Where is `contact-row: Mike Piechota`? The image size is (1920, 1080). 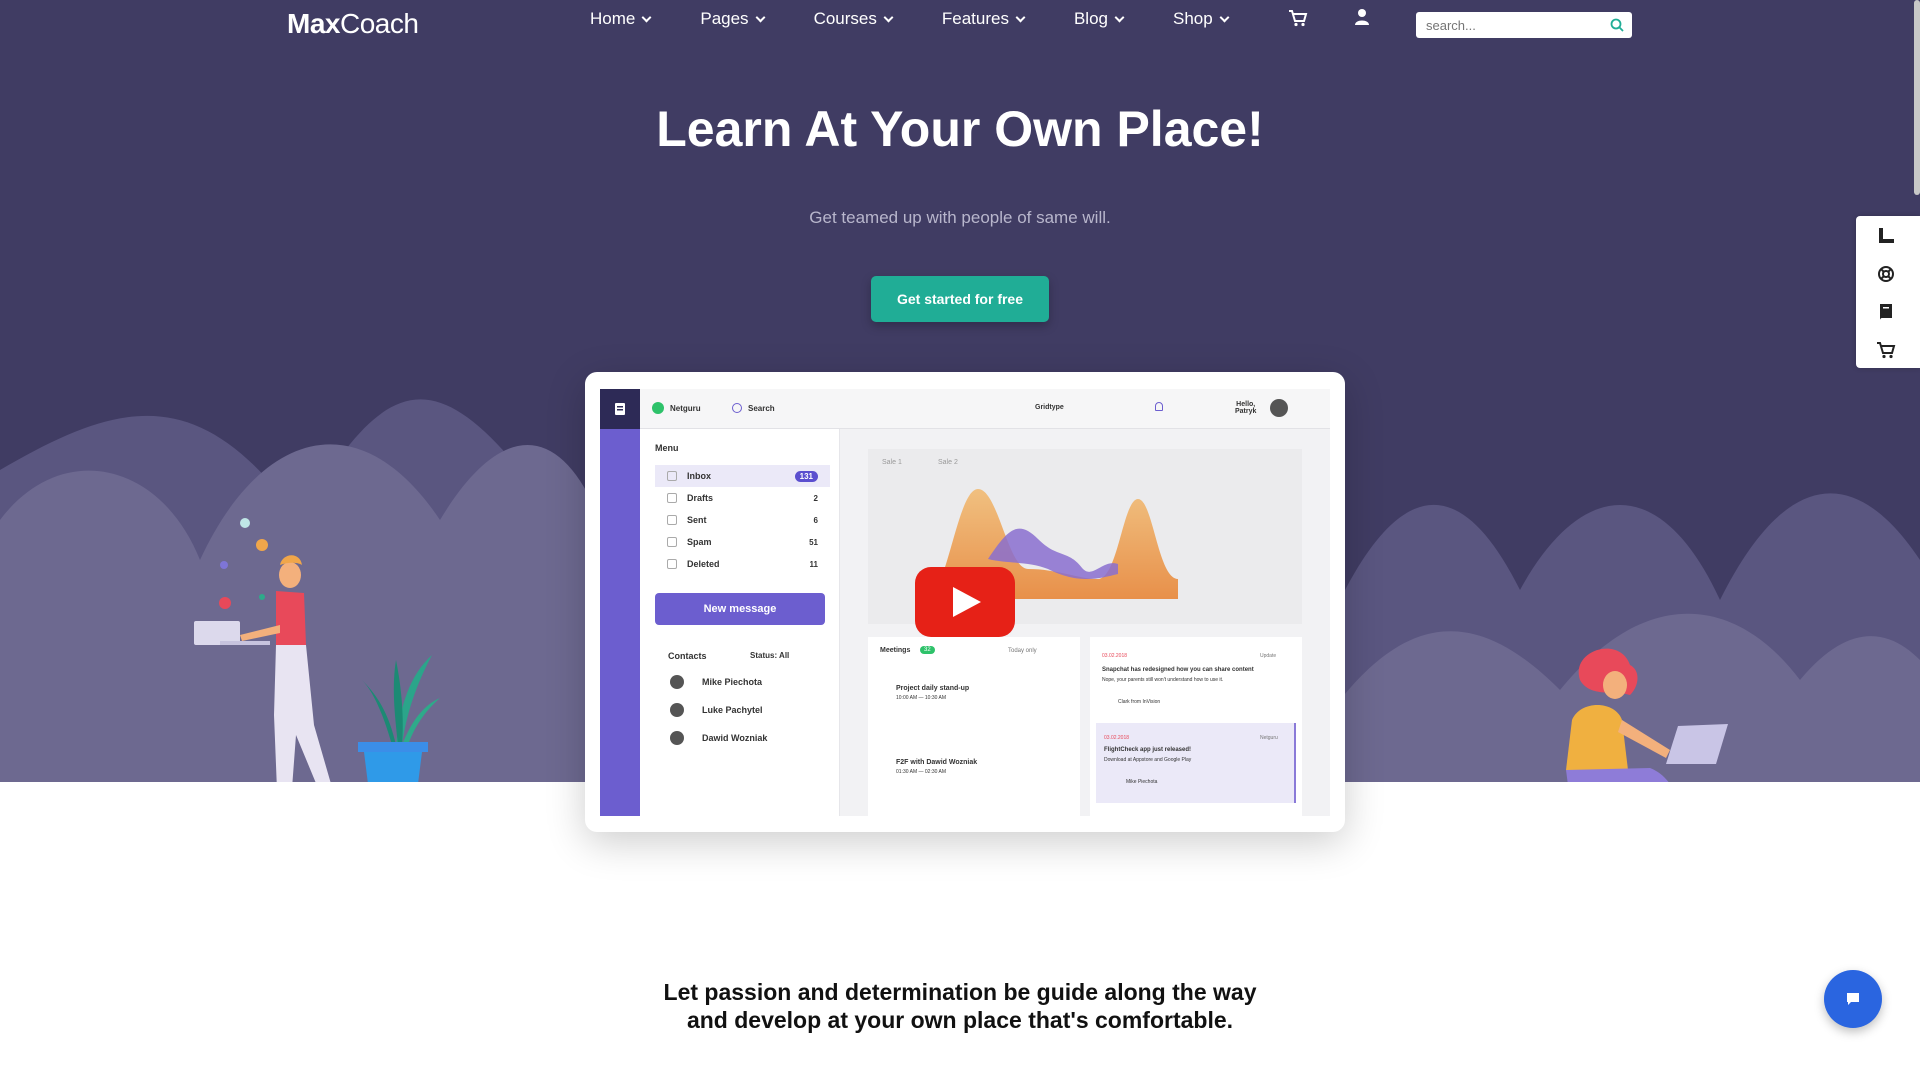
contact-row: Mike Piechota is located at coordinates (716, 682).